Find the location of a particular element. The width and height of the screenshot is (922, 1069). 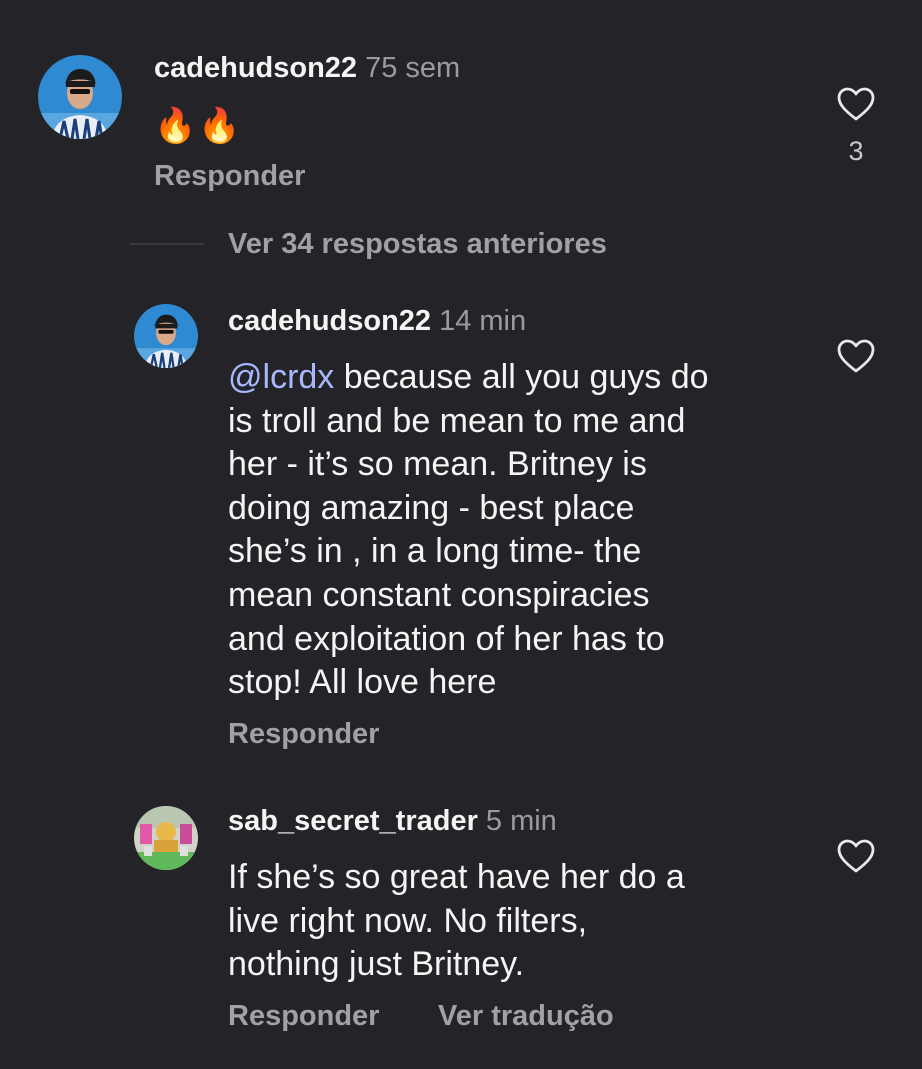

username: sab_secret_trader is located at coordinates (353, 821).